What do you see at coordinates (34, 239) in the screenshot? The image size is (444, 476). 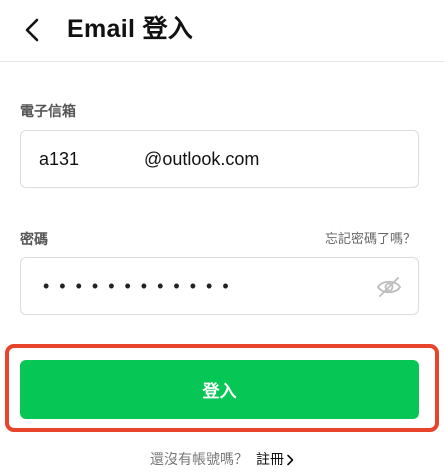 I see `password-label: 密碼` at bounding box center [34, 239].